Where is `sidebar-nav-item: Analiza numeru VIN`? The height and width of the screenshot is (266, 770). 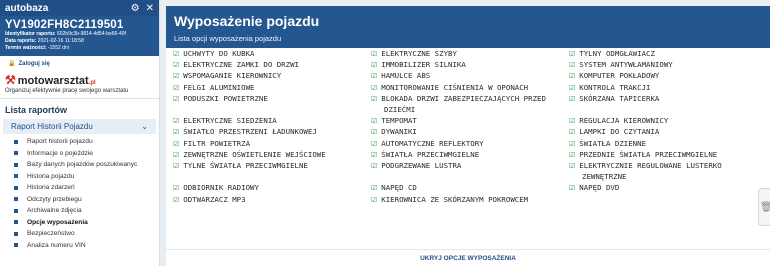 sidebar-nav-item: Analiza numeru VIN is located at coordinates (86, 246).